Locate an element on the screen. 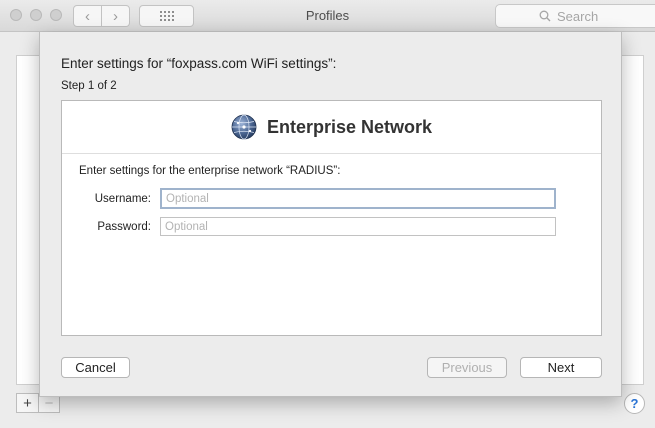 Image resolution: width=655 pixels, height=428 pixels. username-row: Username: is located at coordinates (309, 198).